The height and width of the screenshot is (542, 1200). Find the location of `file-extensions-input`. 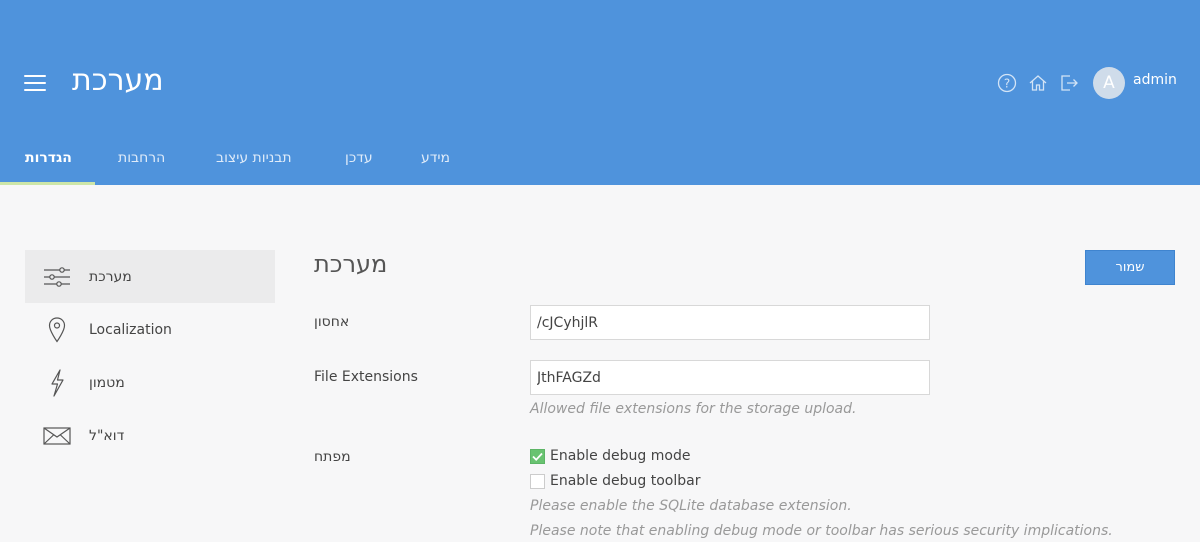

file-extensions-input is located at coordinates (730, 377).